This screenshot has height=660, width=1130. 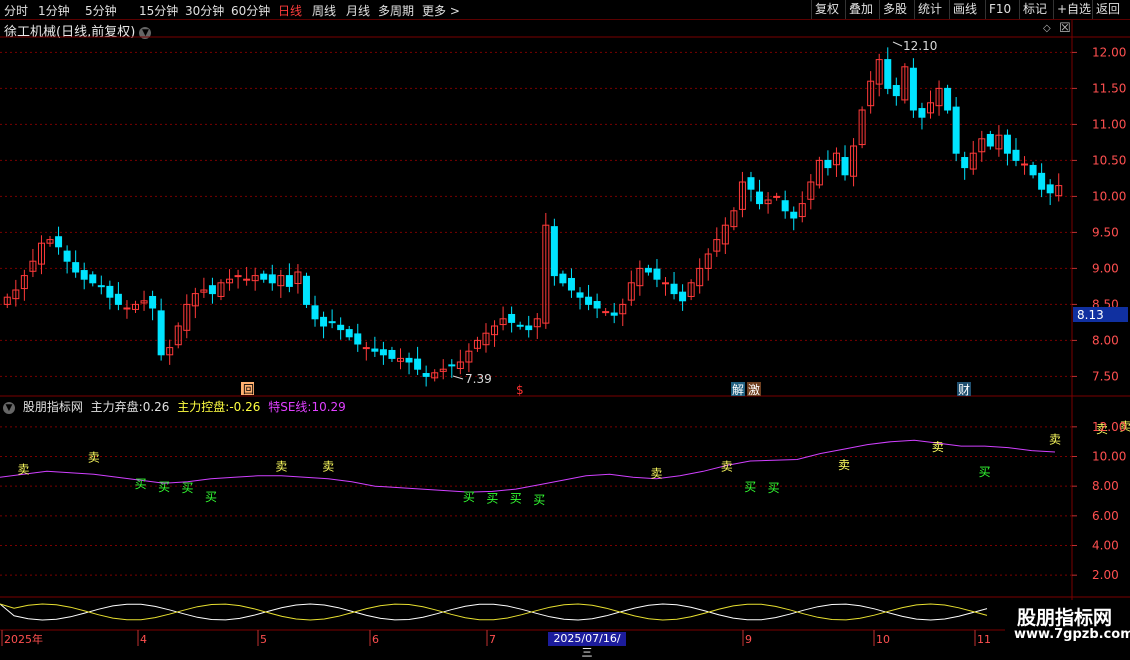 What do you see at coordinates (203, 407) in the screenshot?
I see `control-label: 主力控盘:` at bounding box center [203, 407].